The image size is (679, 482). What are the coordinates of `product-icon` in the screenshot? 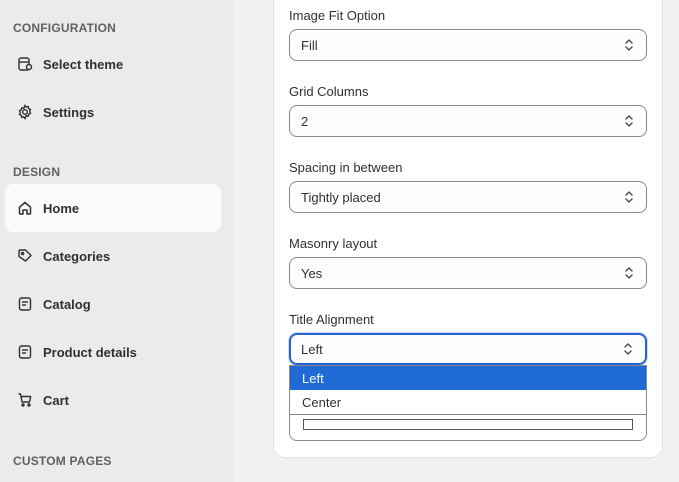 It's located at (25, 352).